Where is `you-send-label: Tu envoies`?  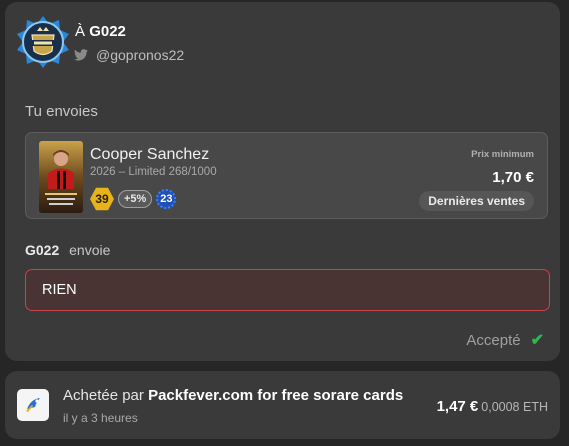 you-send-label: Tu envoies is located at coordinates (61, 111).